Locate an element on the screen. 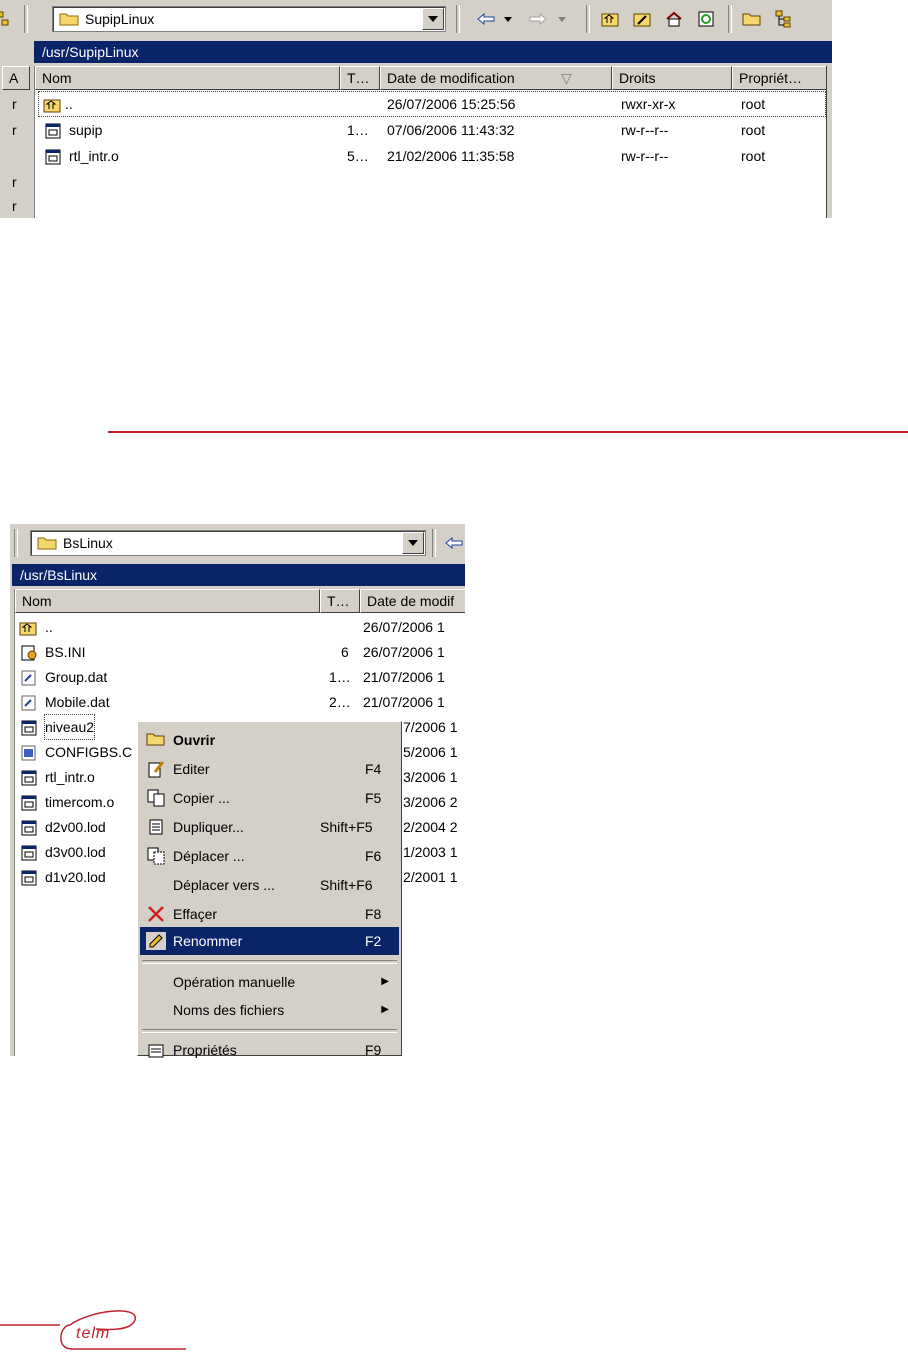 The height and width of the screenshot is (1355, 908). file-date: 21/02/2006 11:35:58 is located at coordinates (451, 156).